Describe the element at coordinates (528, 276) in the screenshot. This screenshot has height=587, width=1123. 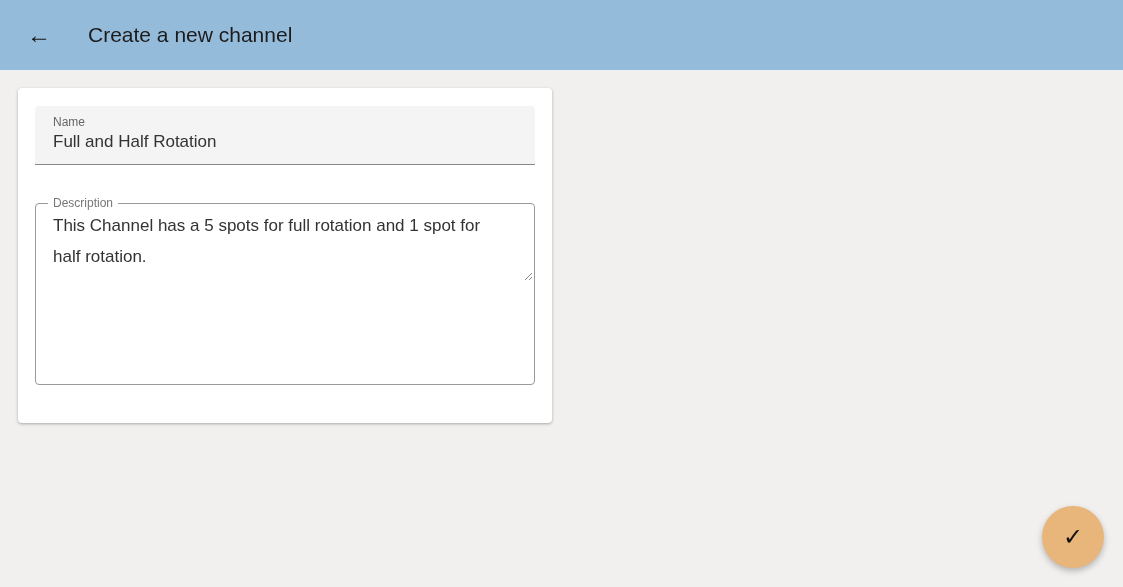
I see `resize-handle-icon` at that location.